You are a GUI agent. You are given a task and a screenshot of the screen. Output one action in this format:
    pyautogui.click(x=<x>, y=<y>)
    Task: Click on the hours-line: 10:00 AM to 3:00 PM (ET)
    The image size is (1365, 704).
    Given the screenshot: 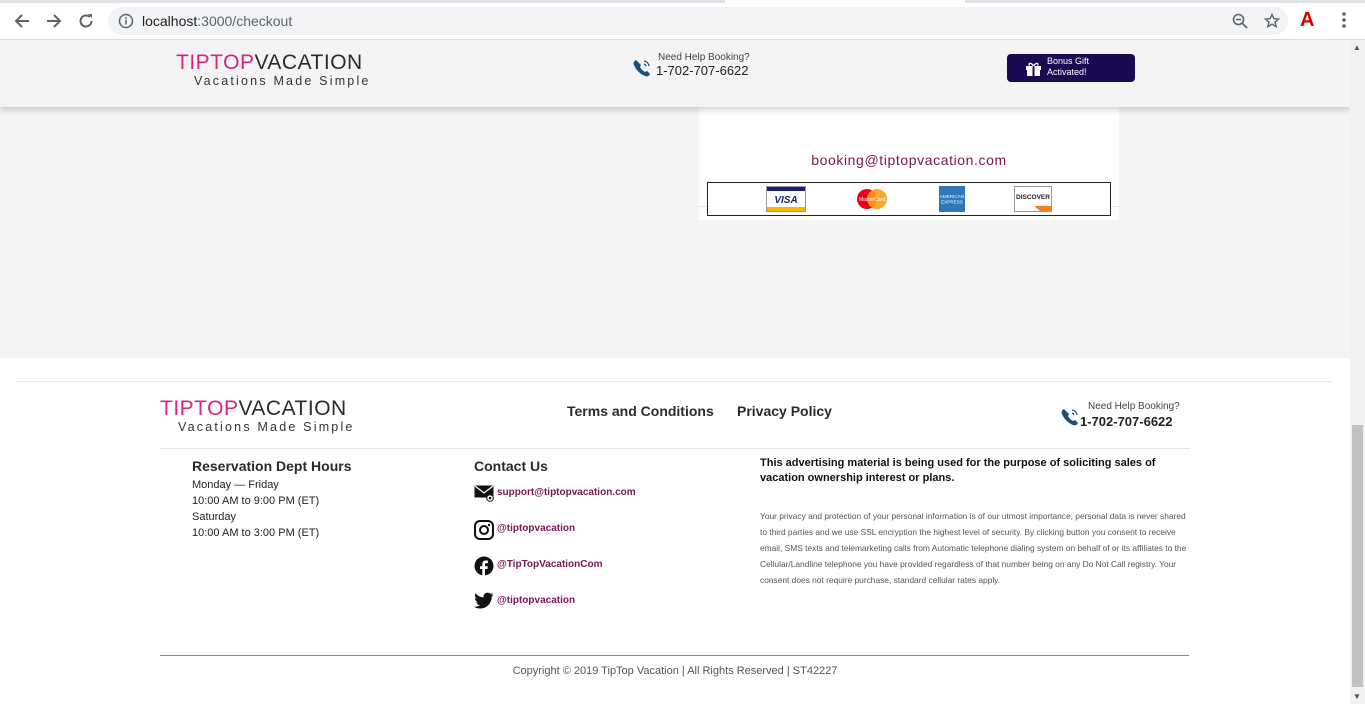 What is the action you would take?
    pyautogui.click(x=256, y=533)
    